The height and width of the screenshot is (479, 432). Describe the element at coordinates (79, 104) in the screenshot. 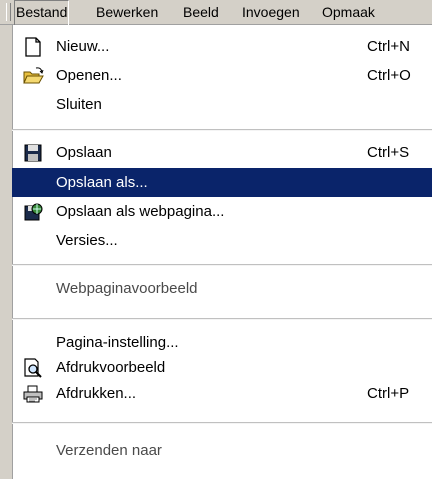

I see `menu-item-label: Sluiten` at that location.